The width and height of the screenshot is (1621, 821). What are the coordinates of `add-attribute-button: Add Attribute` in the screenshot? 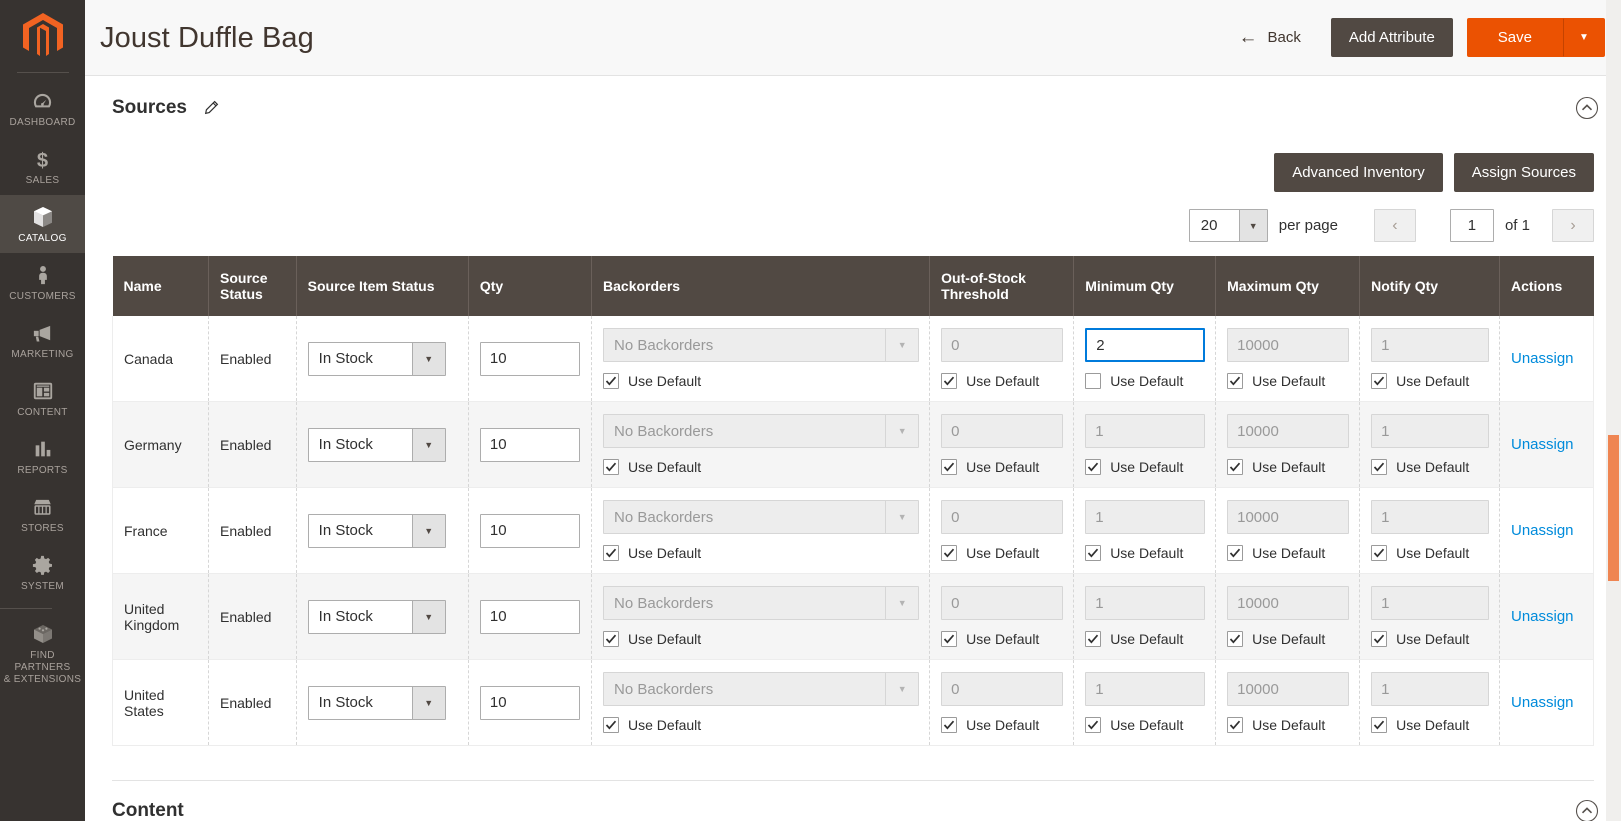 It's located at (1391, 37).